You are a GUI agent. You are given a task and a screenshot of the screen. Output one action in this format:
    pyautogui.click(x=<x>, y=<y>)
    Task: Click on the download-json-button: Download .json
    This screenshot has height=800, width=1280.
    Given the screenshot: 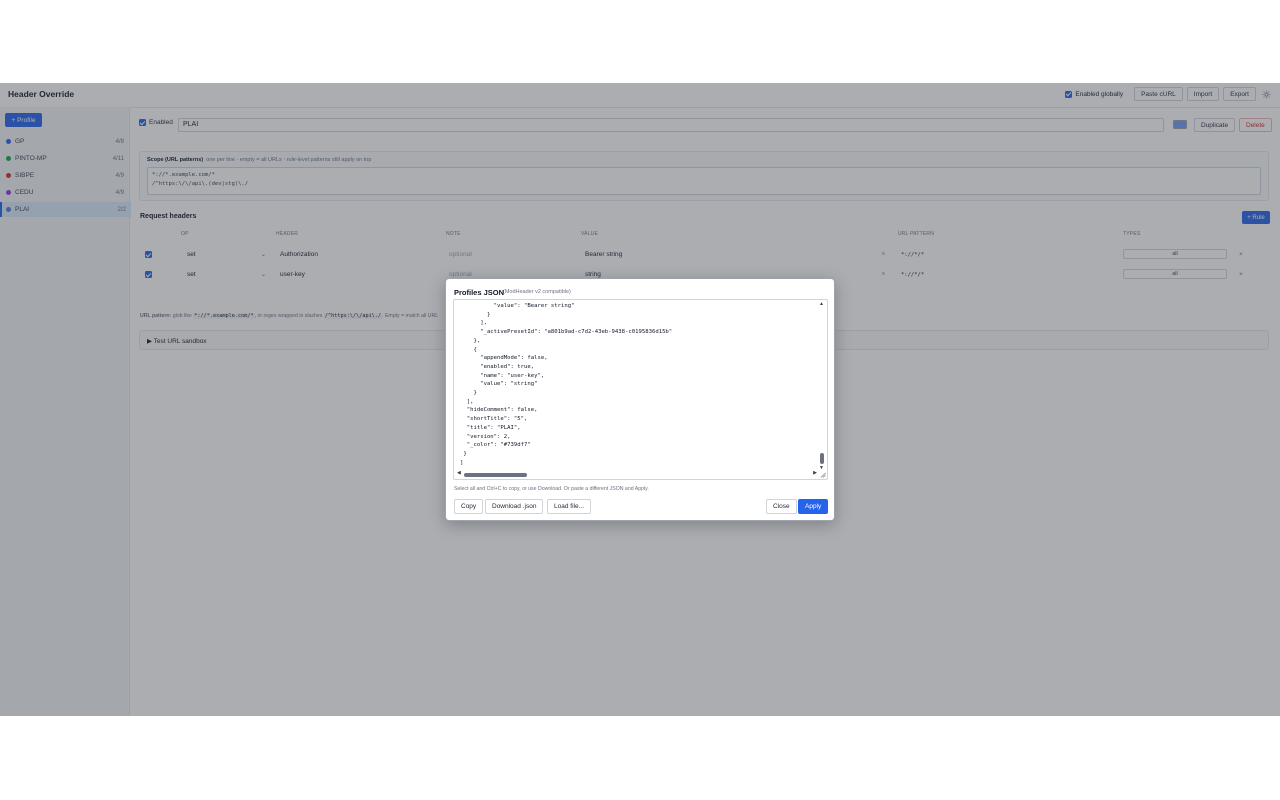 What is the action you would take?
    pyautogui.click(x=514, y=506)
    